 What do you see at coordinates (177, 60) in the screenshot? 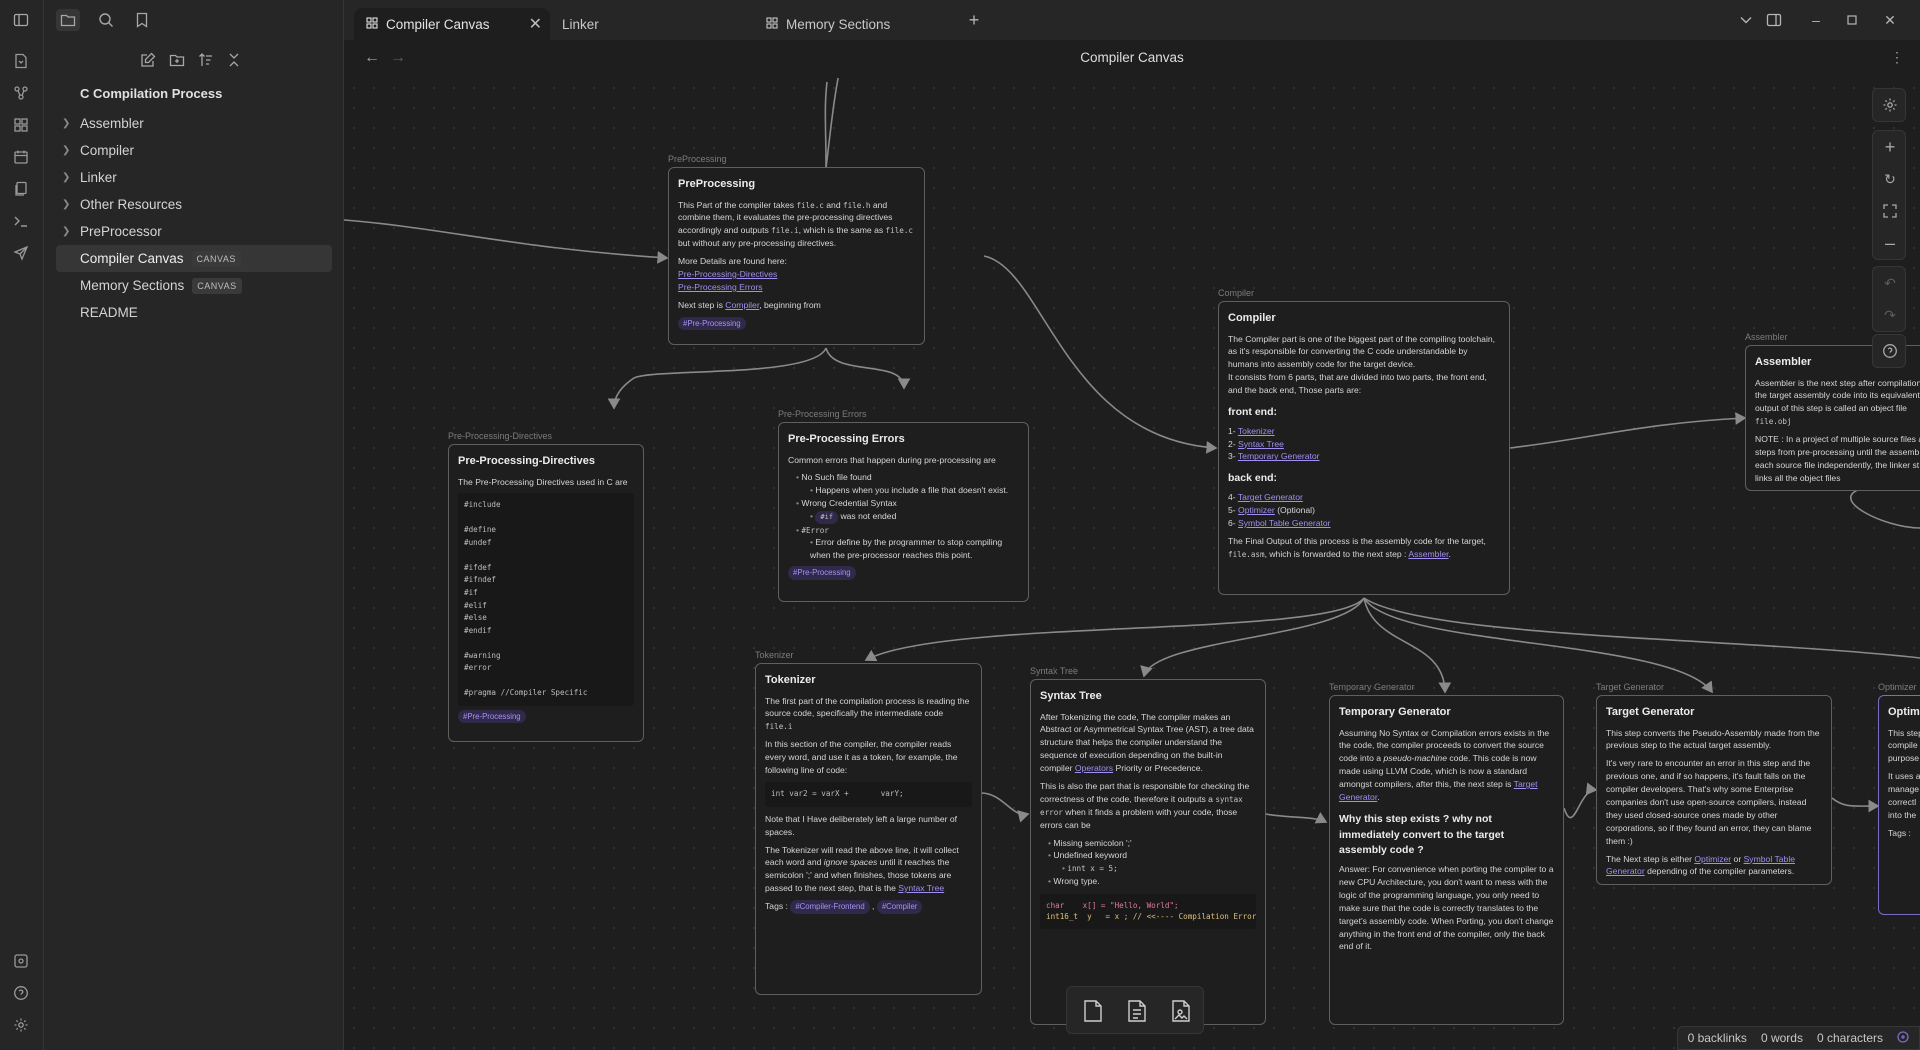
I see `new-folder-icon` at bounding box center [177, 60].